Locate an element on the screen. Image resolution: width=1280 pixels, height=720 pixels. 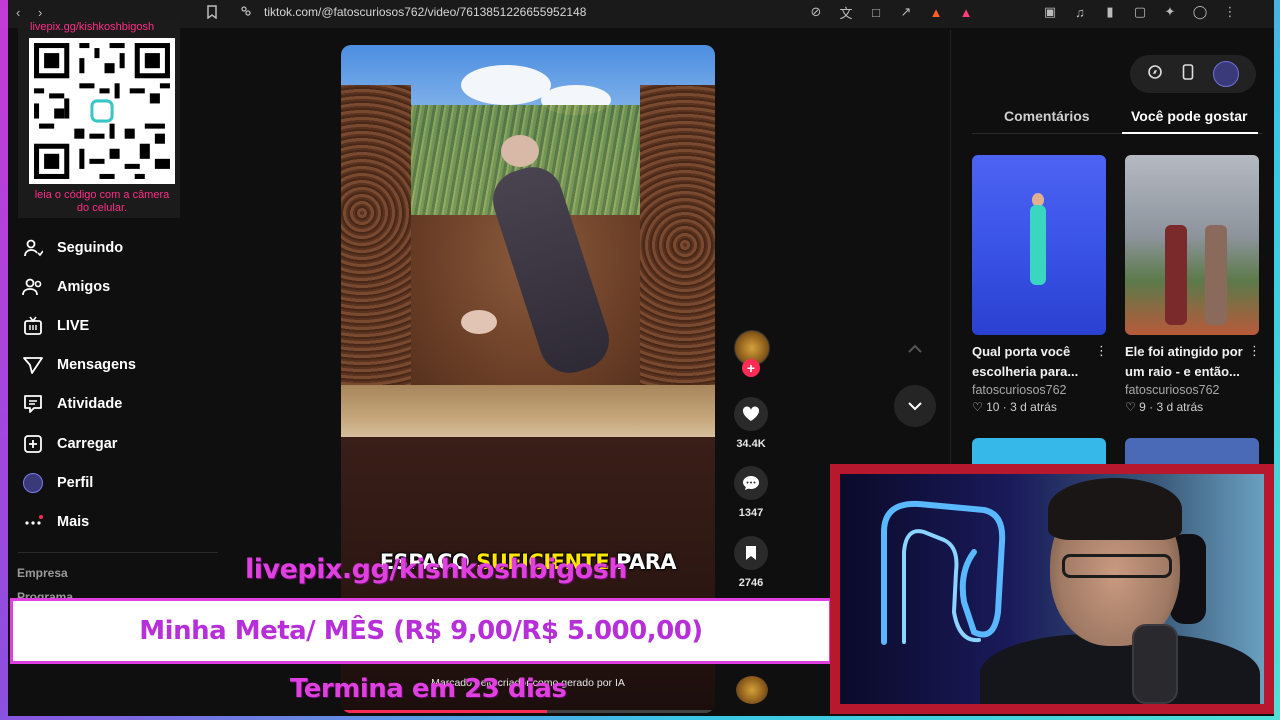
like-button is located at coordinates (751, 414).